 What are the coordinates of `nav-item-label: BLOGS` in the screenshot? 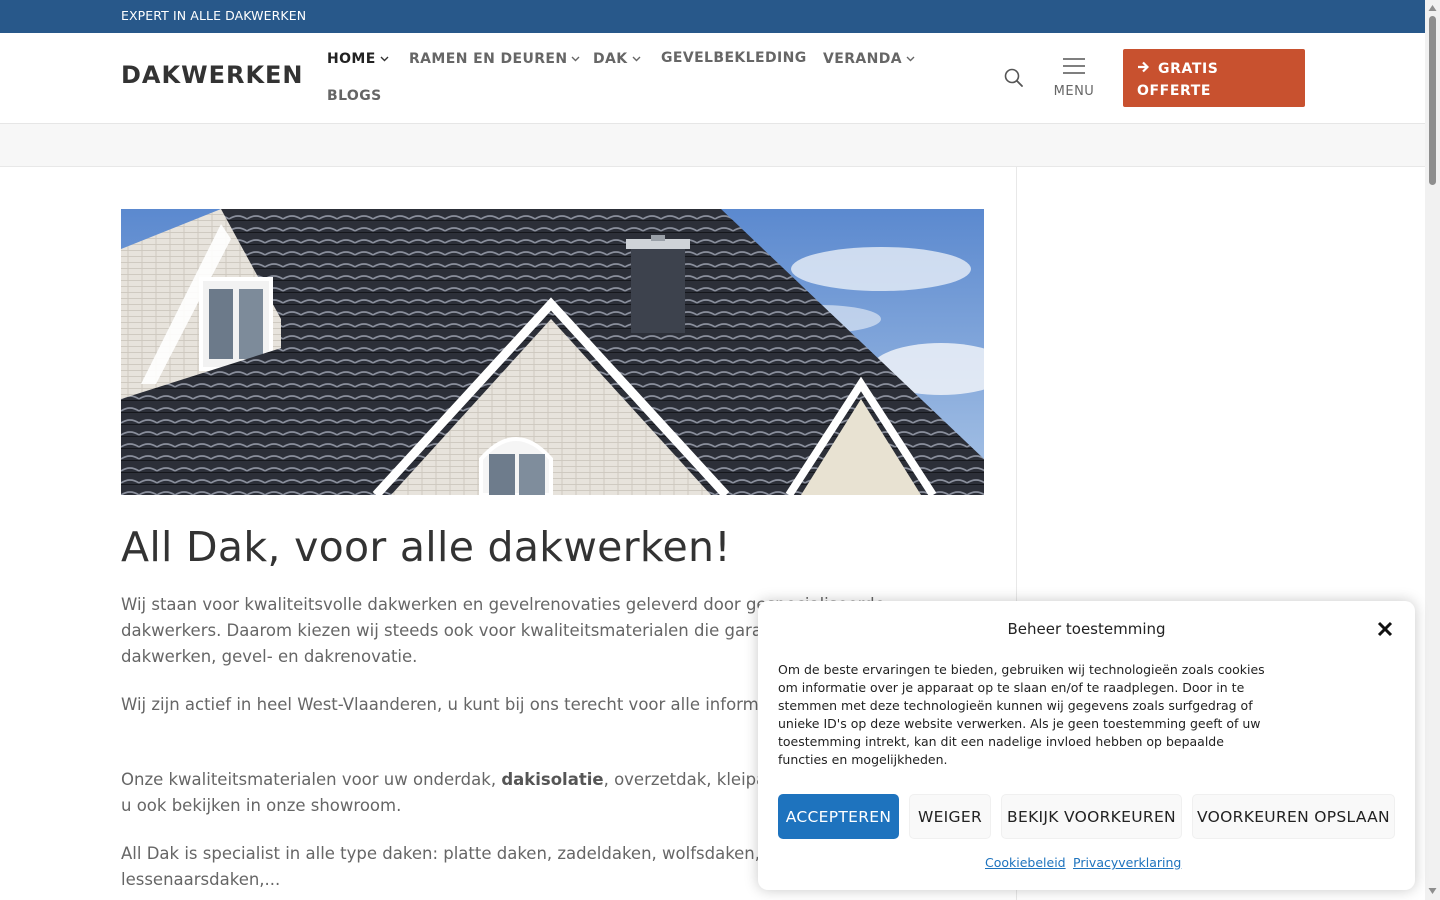 It's located at (354, 96).